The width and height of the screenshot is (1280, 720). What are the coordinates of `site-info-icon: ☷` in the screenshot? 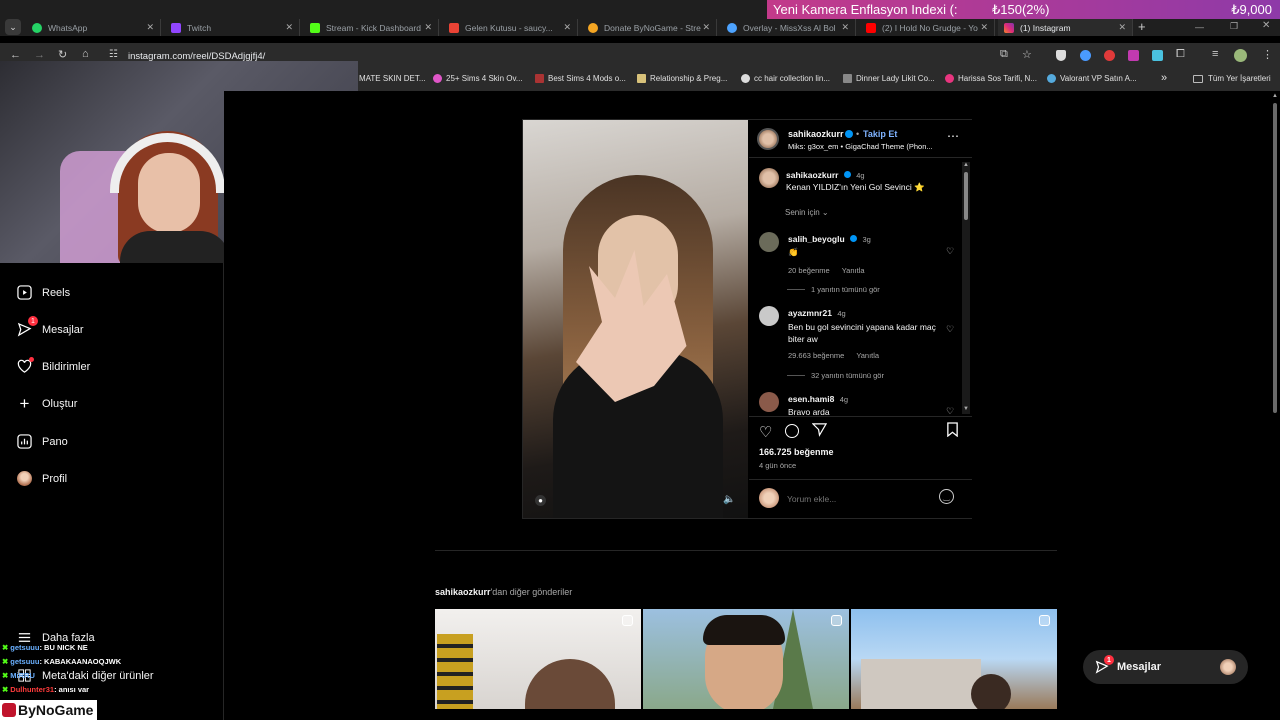 It's located at (113, 54).